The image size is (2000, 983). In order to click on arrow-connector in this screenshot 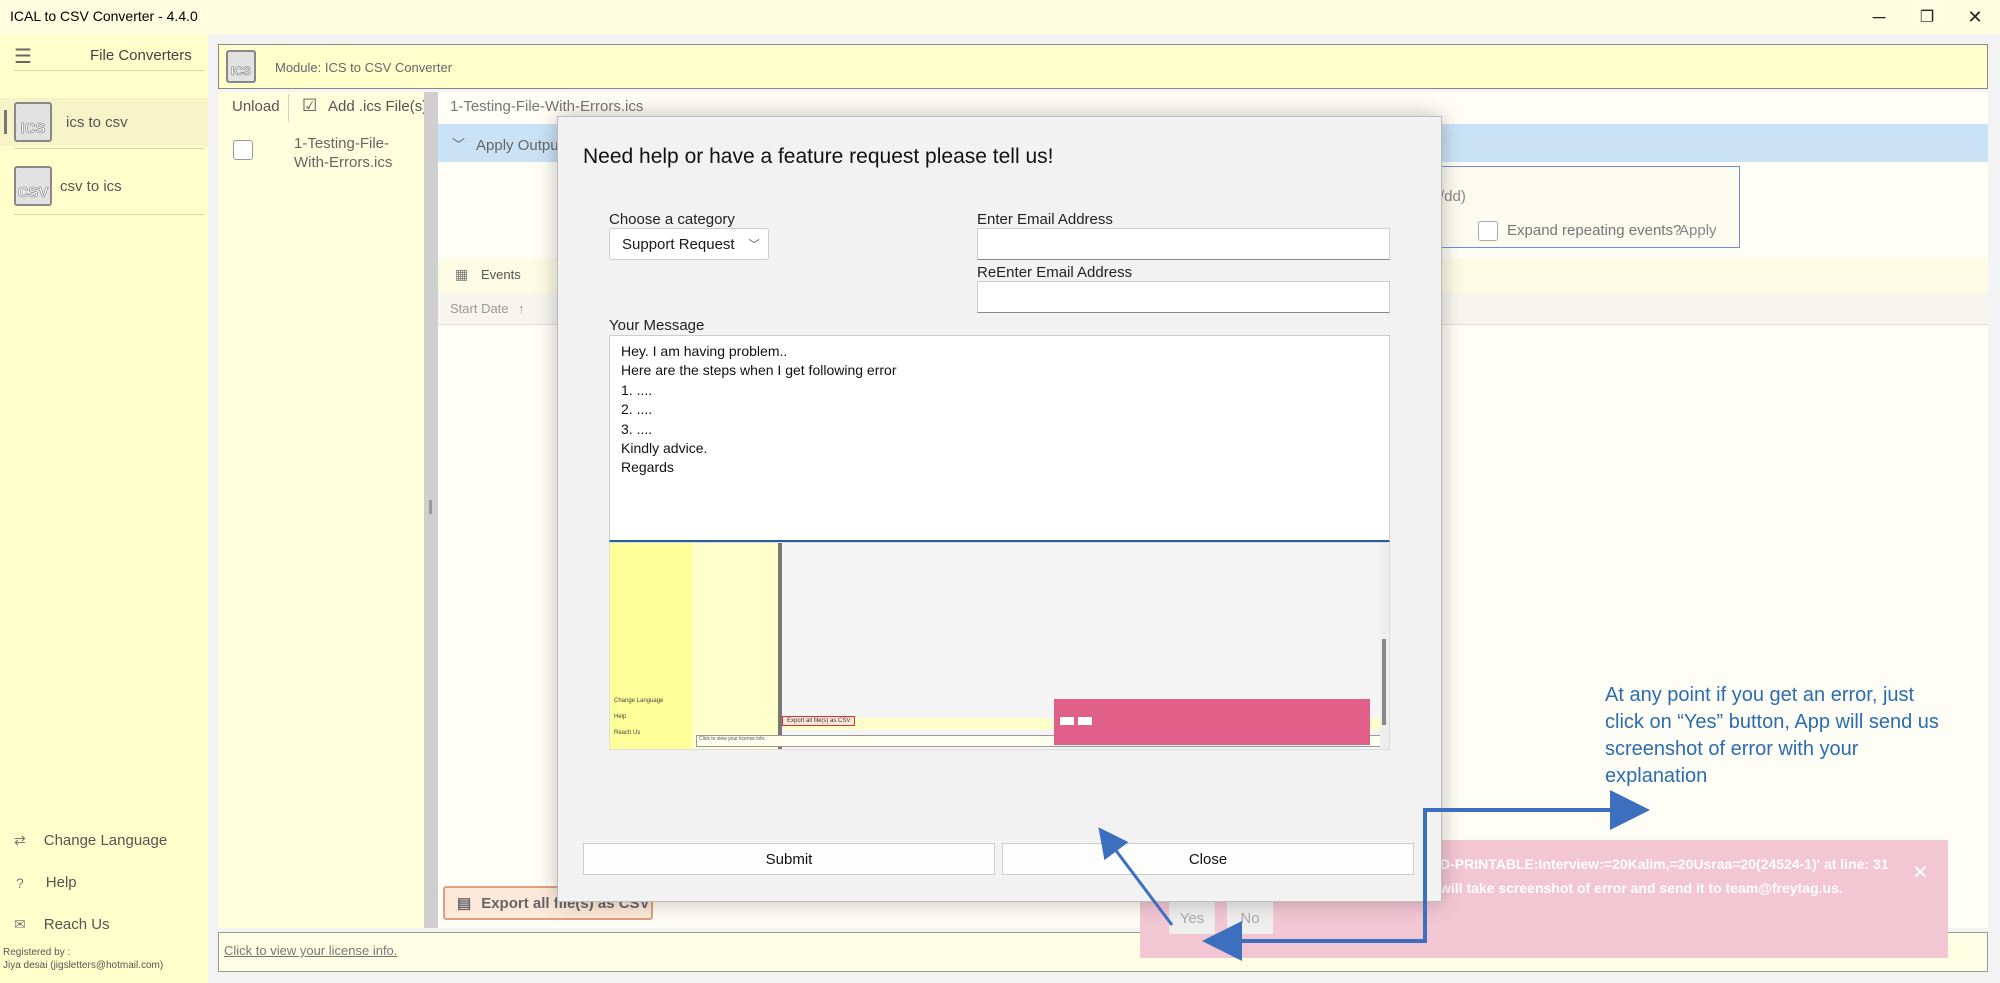, I will do `click(1428, 866)`.